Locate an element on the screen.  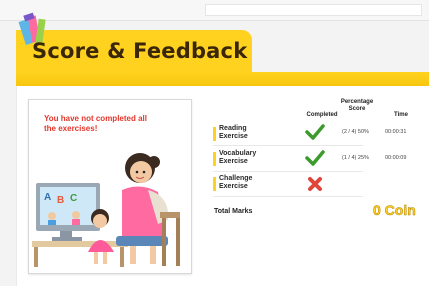
total-marks-label: Total Marks is located at coordinates (233, 211).